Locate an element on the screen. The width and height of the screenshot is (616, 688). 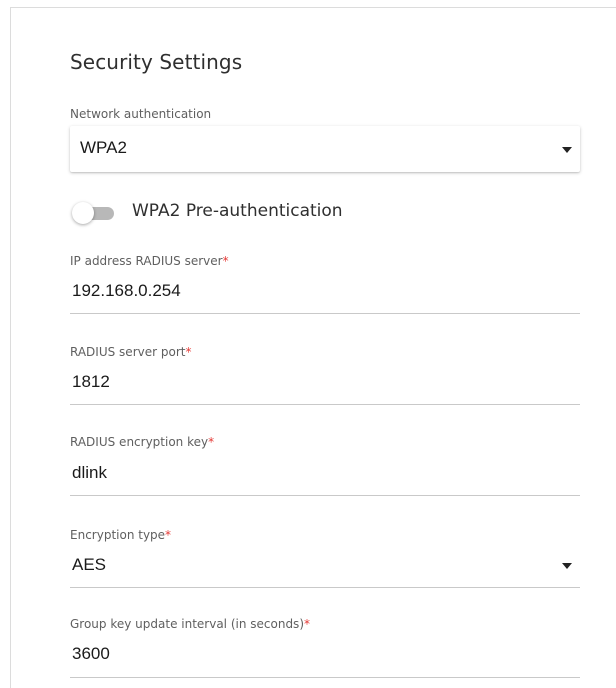
encryption-type-label: Encryption type* is located at coordinates (120, 535).